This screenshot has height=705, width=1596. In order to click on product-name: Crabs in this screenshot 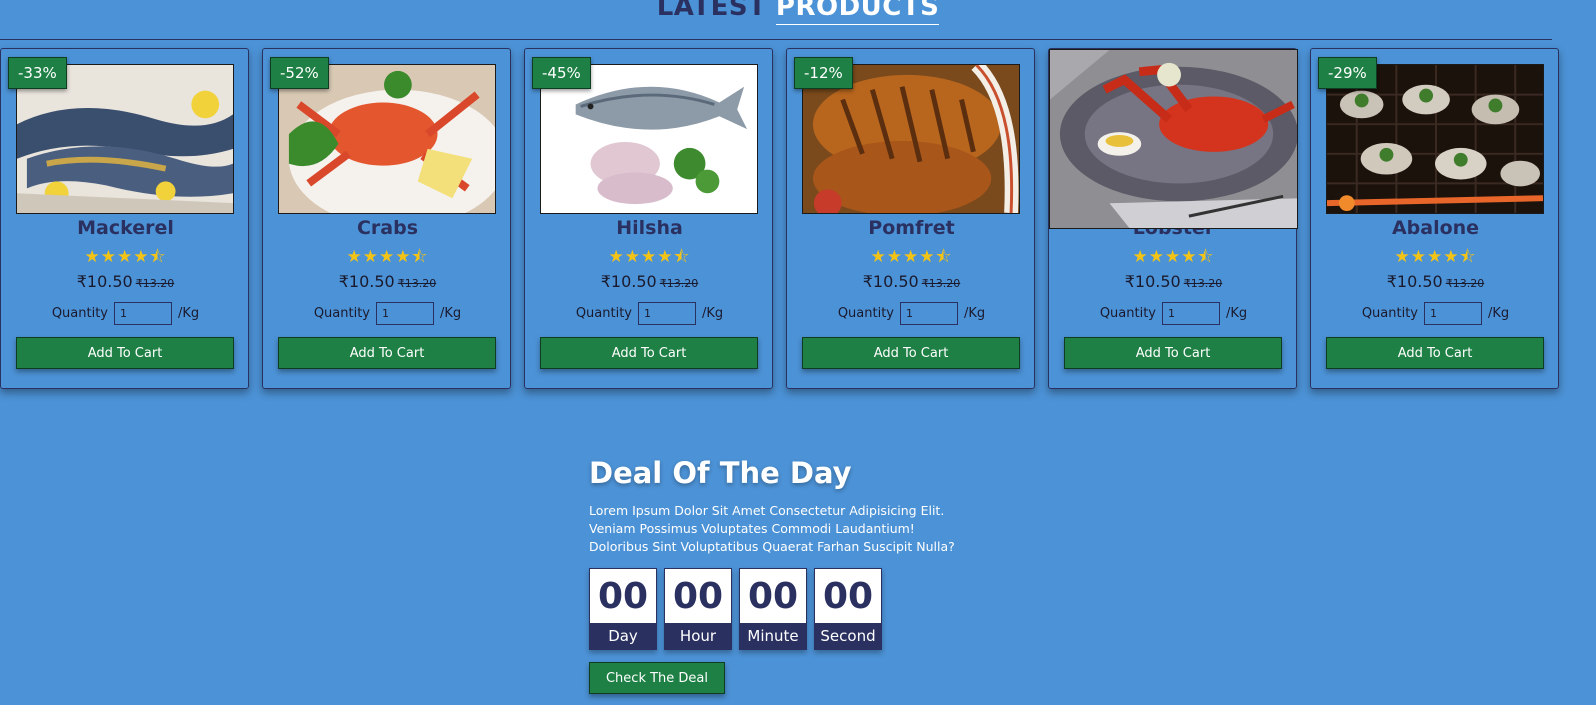, I will do `click(387, 228)`.